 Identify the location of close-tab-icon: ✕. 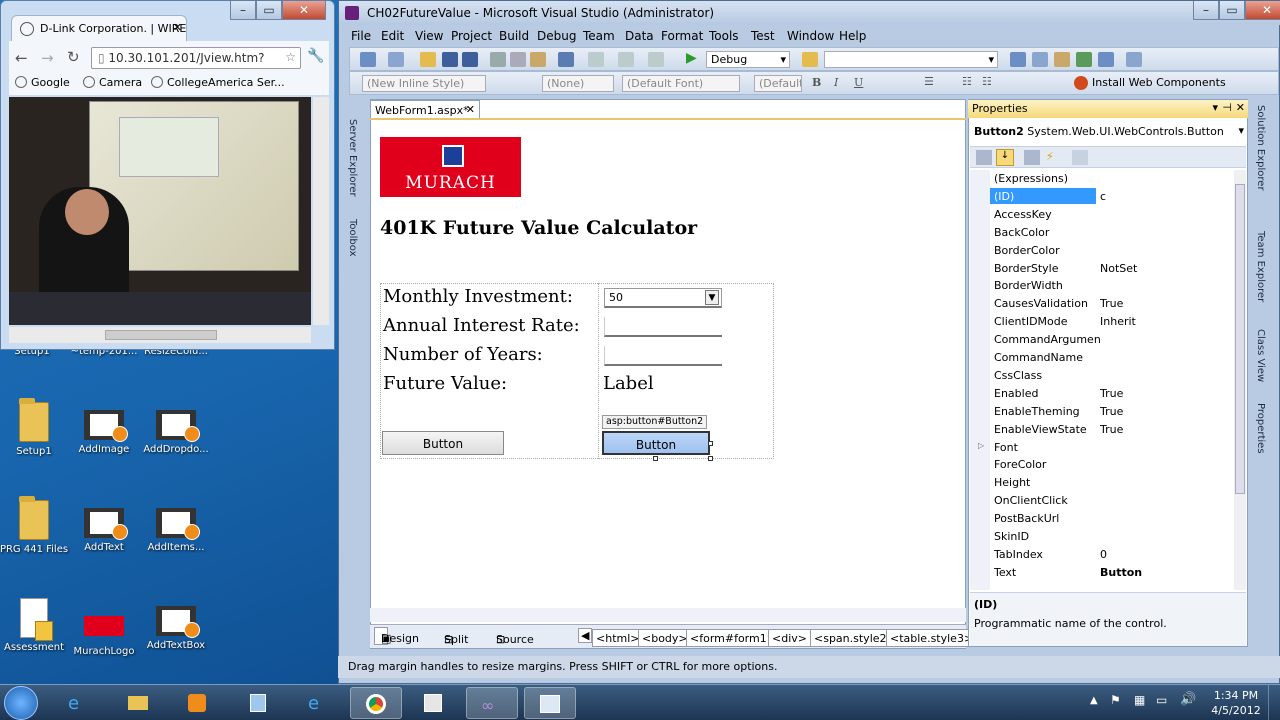
(177, 27).